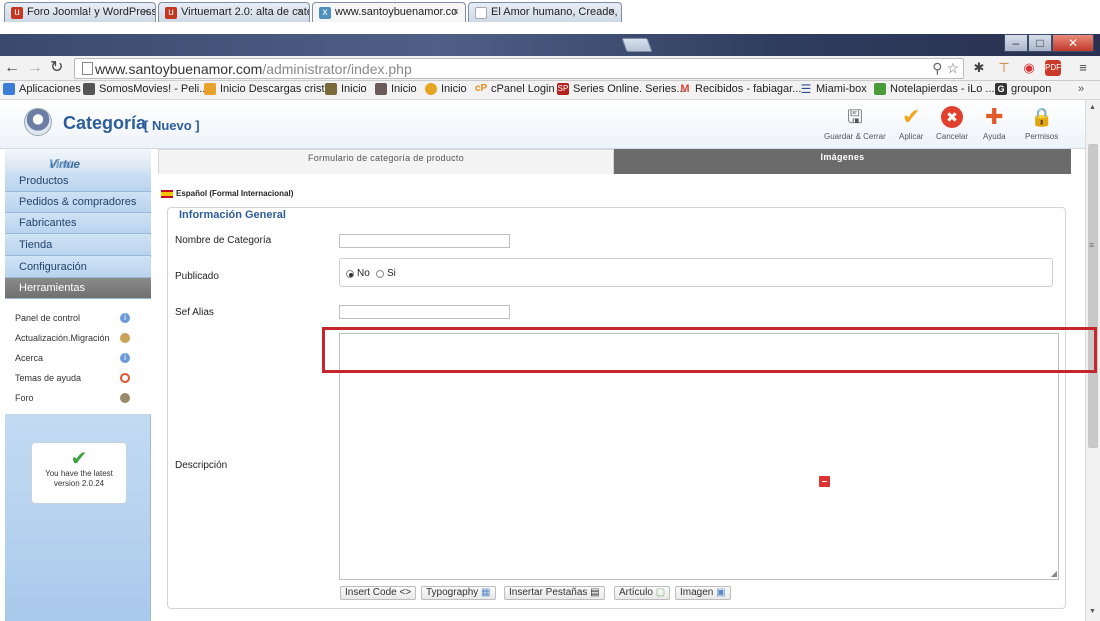 The width and height of the screenshot is (1100, 621). I want to click on box-icon: ☰, so click(806, 89).